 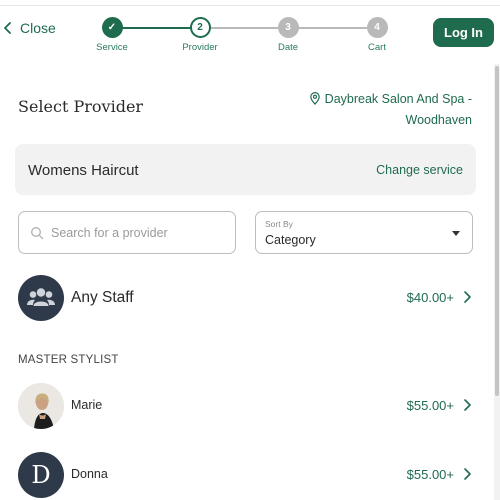 I want to click on provider-photo, so click(x=41, y=406).